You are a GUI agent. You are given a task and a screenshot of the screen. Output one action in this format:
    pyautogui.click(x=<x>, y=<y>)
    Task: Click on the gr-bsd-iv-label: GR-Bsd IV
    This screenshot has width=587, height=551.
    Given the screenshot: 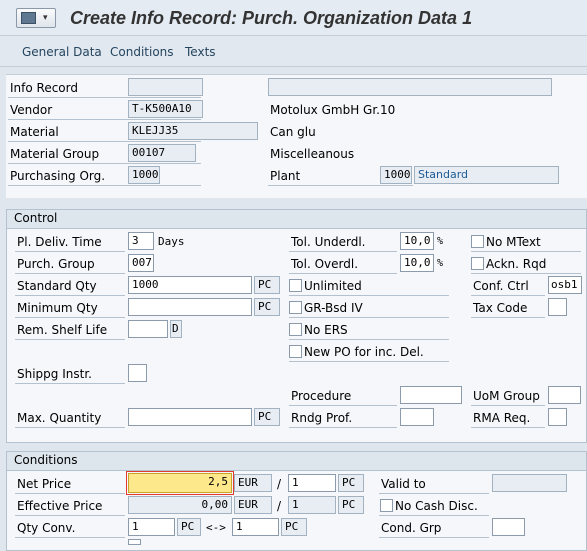 What is the action you would take?
    pyautogui.click(x=333, y=308)
    